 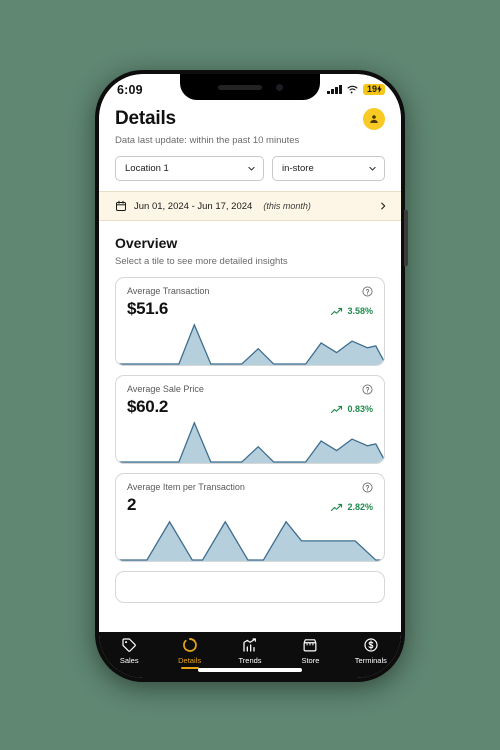 I want to click on status-time: 6:09, so click(x=130, y=90).